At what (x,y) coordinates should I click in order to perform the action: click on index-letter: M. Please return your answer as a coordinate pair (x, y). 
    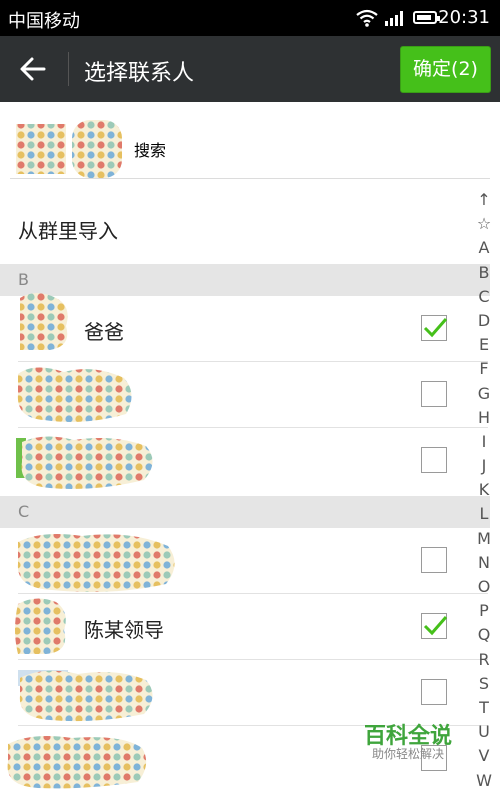
    Looking at the image, I should click on (484, 539).